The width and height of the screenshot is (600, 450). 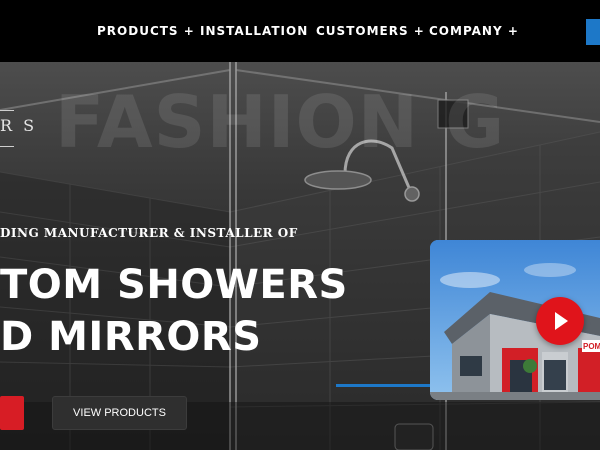 What do you see at coordinates (370, 31) in the screenshot?
I see `nav-customers: CUSTOMERS +` at bounding box center [370, 31].